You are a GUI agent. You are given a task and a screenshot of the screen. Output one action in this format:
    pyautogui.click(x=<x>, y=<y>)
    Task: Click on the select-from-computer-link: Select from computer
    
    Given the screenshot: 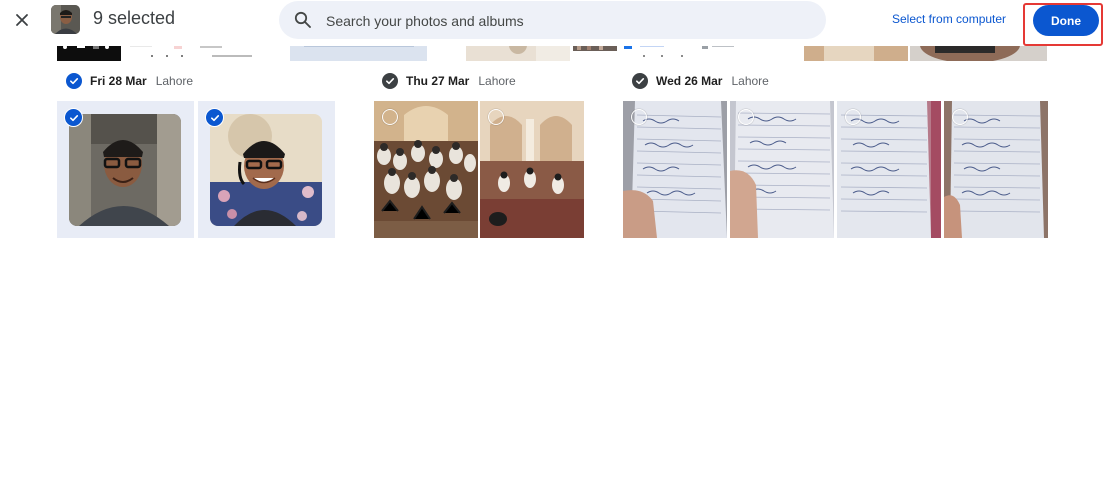 What is the action you would take?
    pyautogui.click(x=949, y=19)
    